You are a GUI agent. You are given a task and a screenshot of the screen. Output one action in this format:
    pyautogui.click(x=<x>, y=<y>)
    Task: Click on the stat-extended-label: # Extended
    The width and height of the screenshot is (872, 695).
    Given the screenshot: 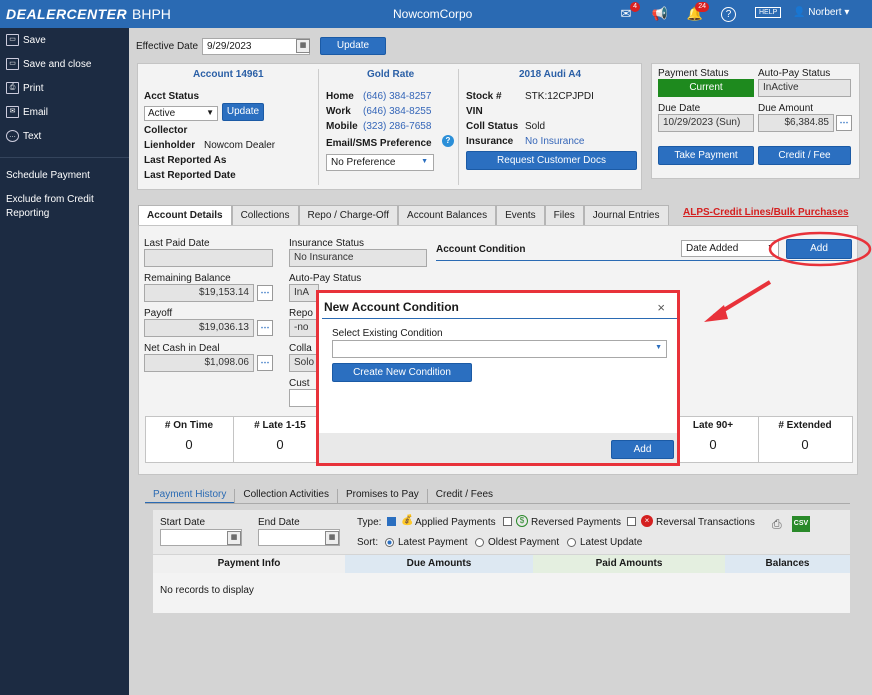 What is the action you would take?
    pyautogui.click(x=805, y=425)
    